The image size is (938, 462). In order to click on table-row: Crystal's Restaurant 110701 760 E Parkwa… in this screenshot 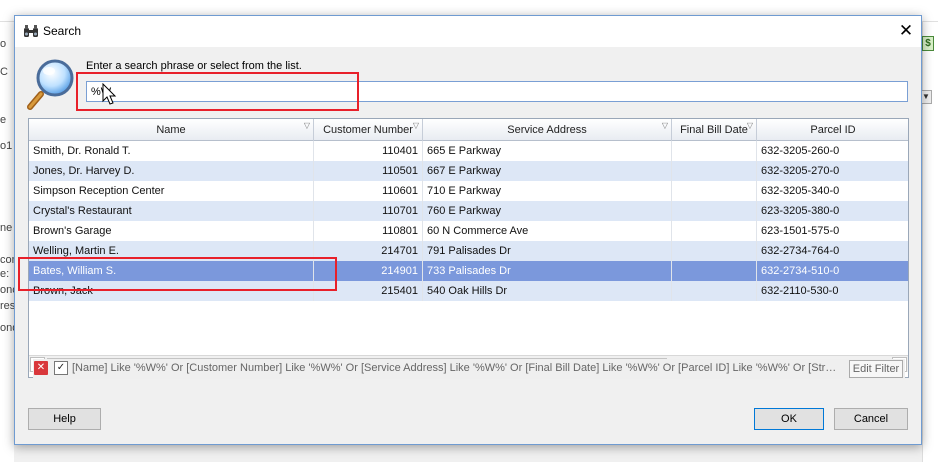, I will do `click(468, 211)`.